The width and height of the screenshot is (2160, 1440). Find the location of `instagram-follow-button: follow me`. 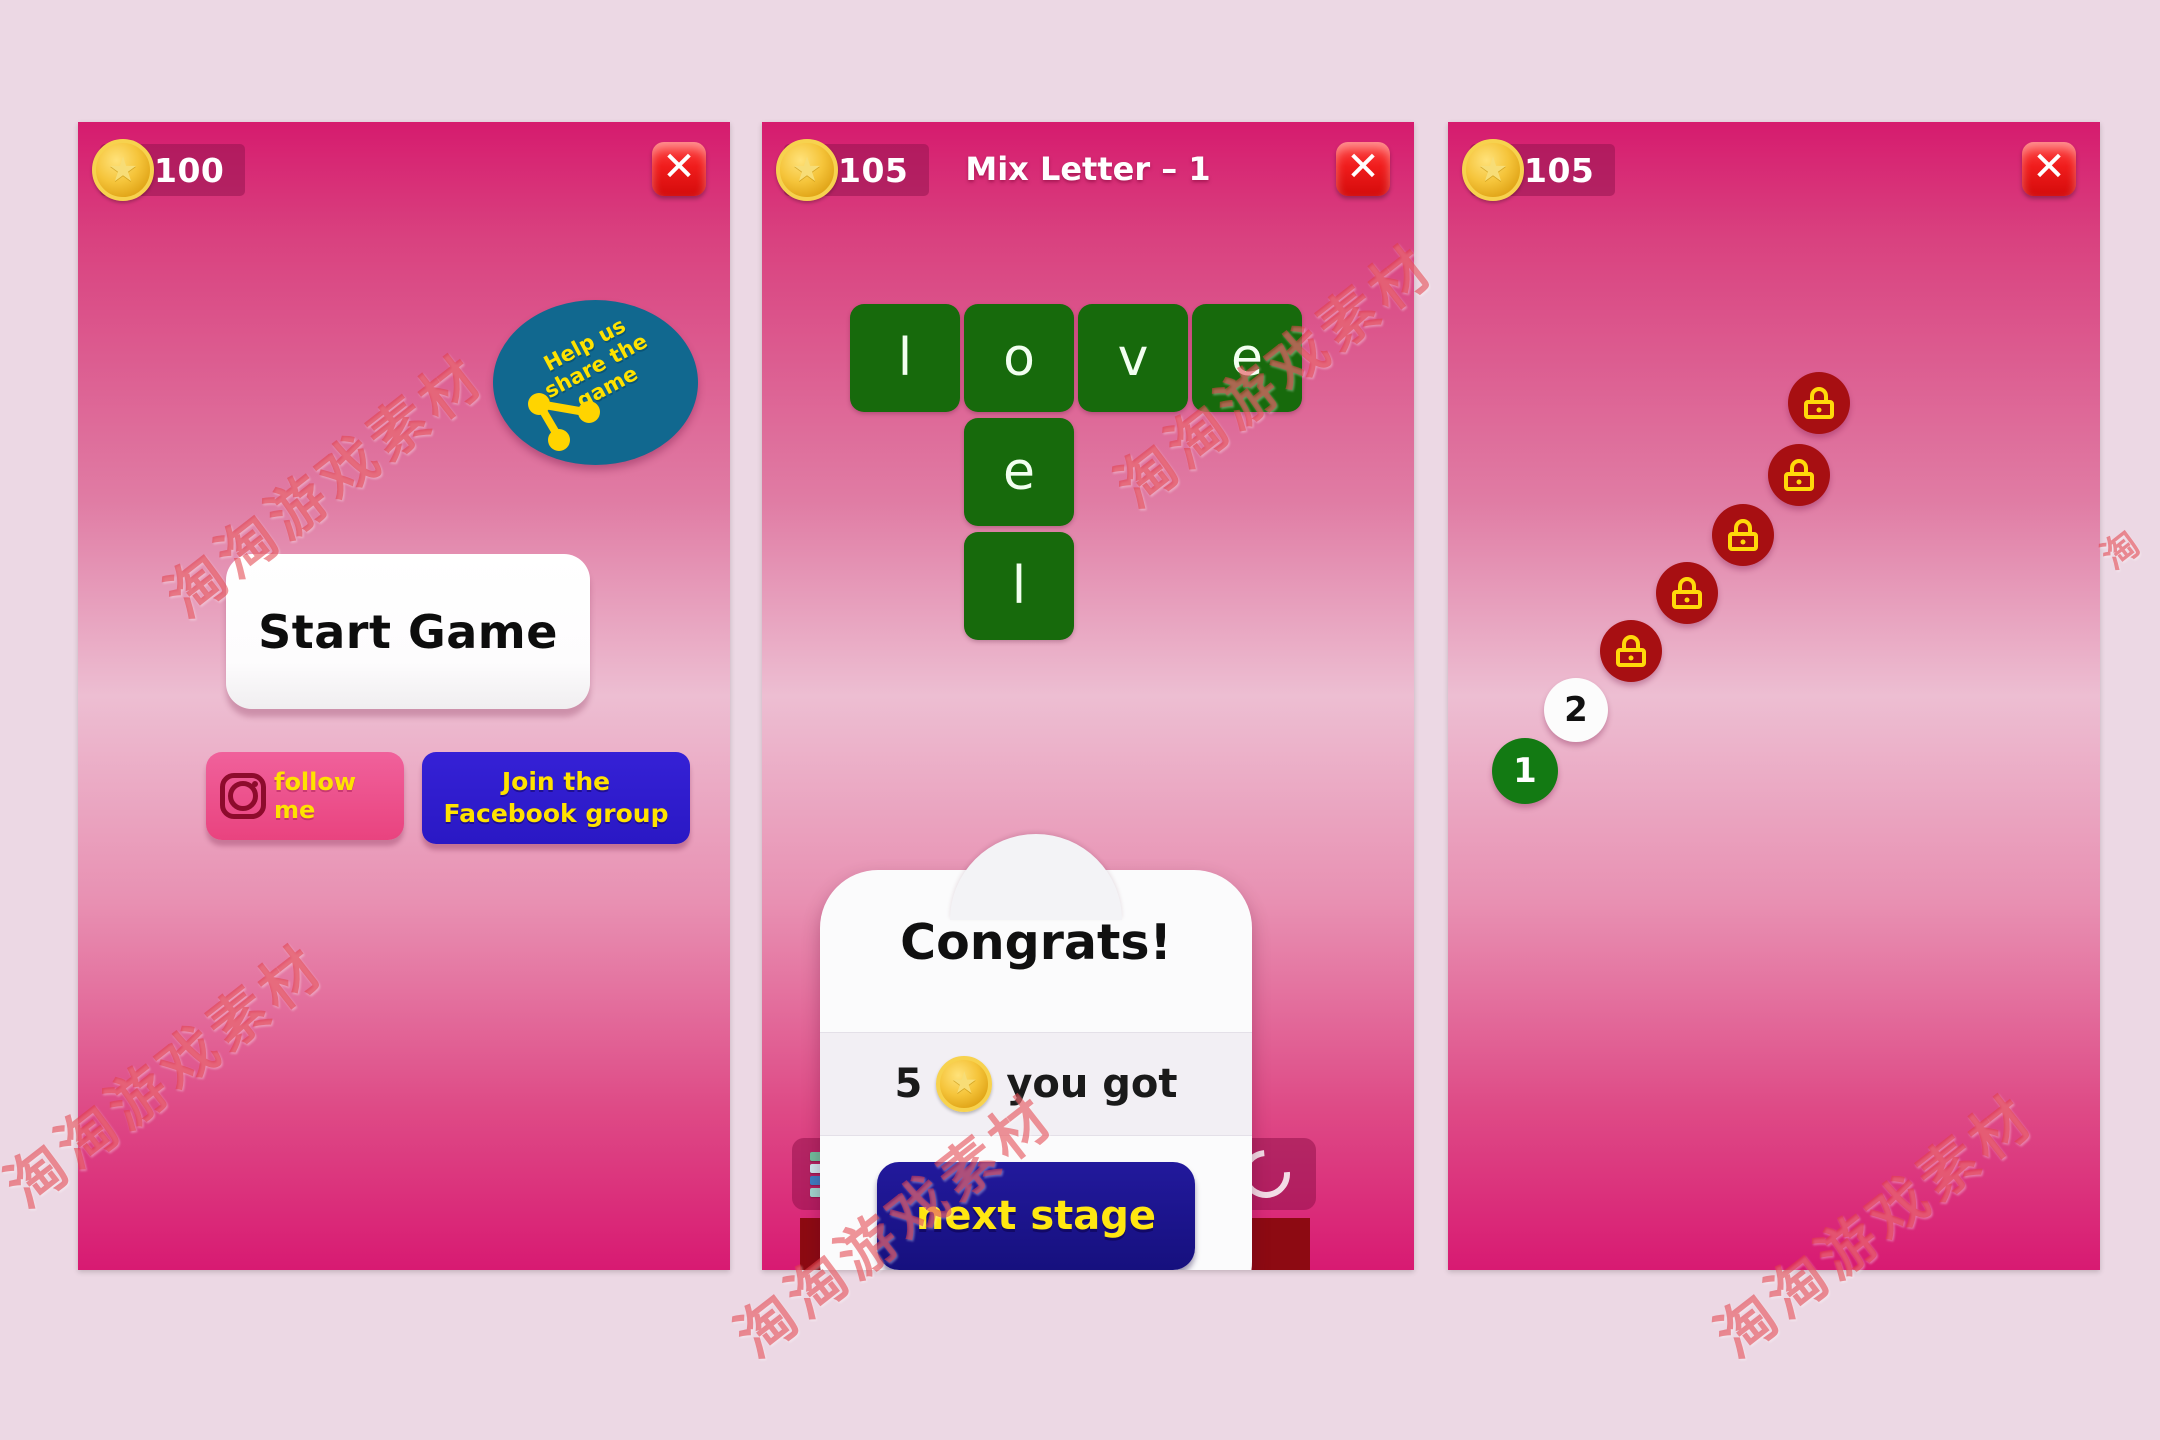

instagram-follow-button: follow me is located at coordinates (305, 796).